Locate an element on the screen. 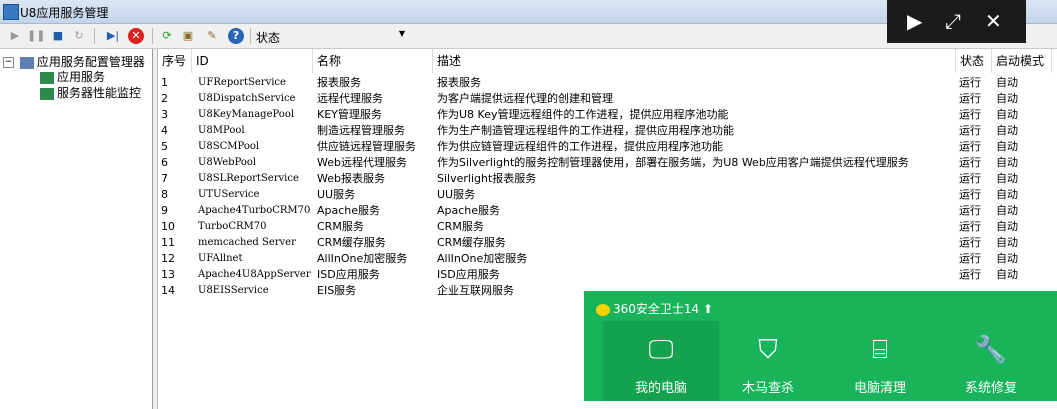 This screenshot has width=1057, height=409. cell-no: 9 is located at coordinates (164, 210).